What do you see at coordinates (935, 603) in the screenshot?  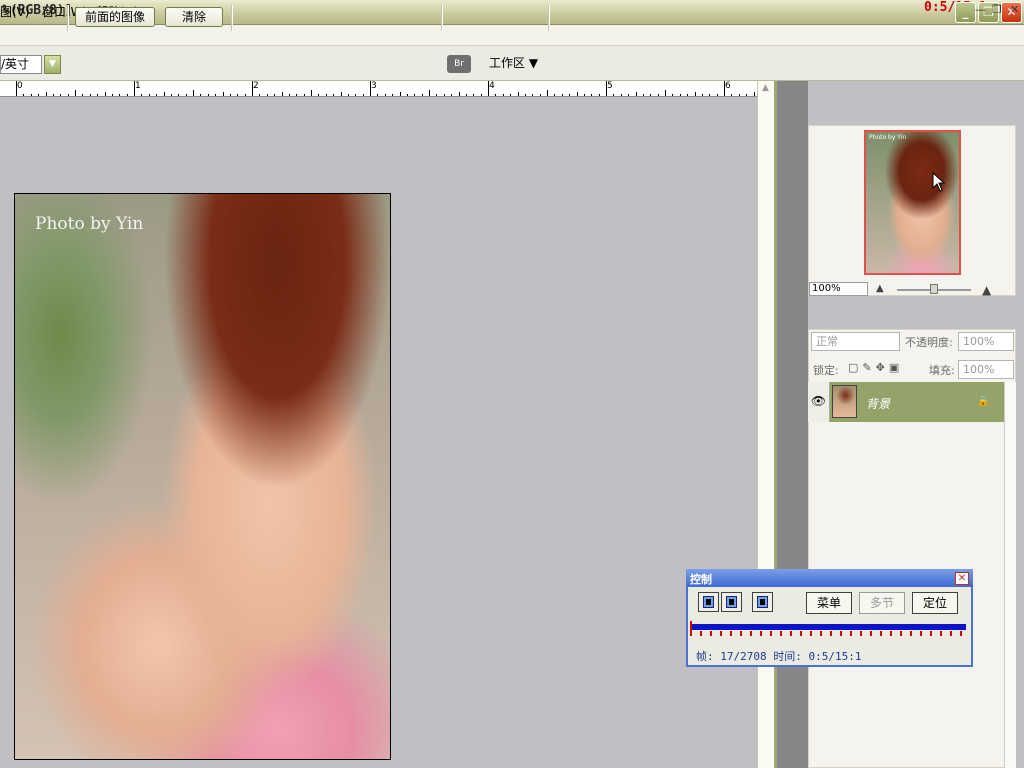 I see `locate-button: 定位` at bounding box center [935, 603].